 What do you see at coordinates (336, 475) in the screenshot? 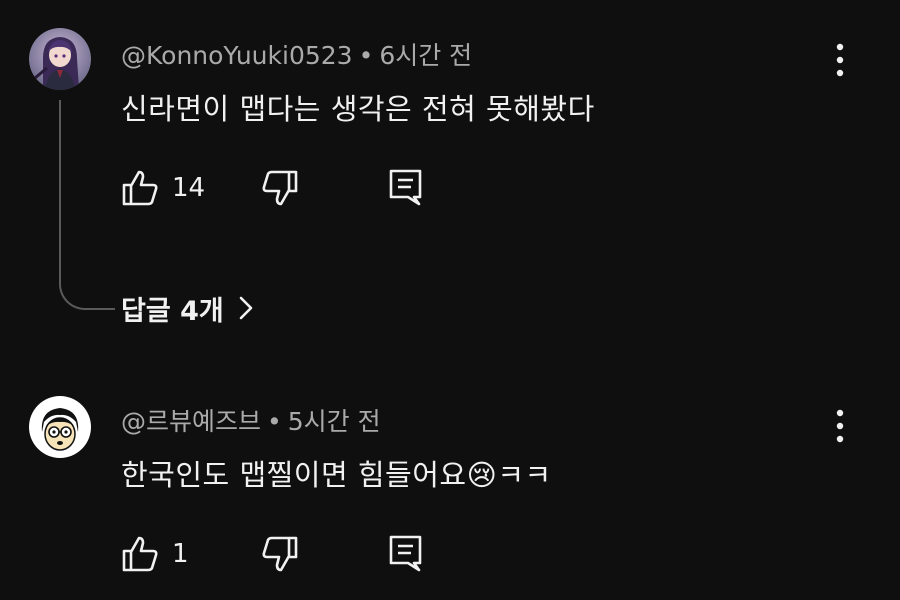
I see `comment-text: 한국인도 맵찔이면 힘들어요😢ㅋㅋ` at bounding box center [336, 475].